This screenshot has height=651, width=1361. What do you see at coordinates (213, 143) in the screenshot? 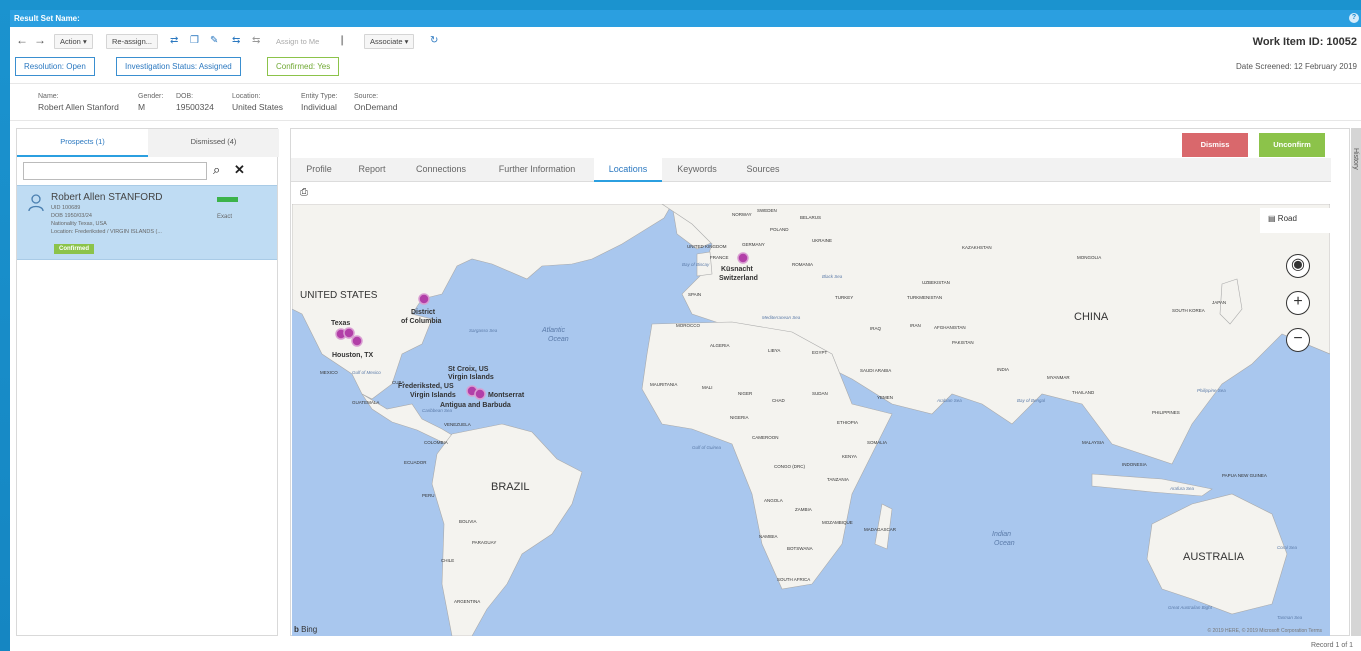
I see `tab-dismissed: Dismissed (4)` at bounding box center [213, 143].